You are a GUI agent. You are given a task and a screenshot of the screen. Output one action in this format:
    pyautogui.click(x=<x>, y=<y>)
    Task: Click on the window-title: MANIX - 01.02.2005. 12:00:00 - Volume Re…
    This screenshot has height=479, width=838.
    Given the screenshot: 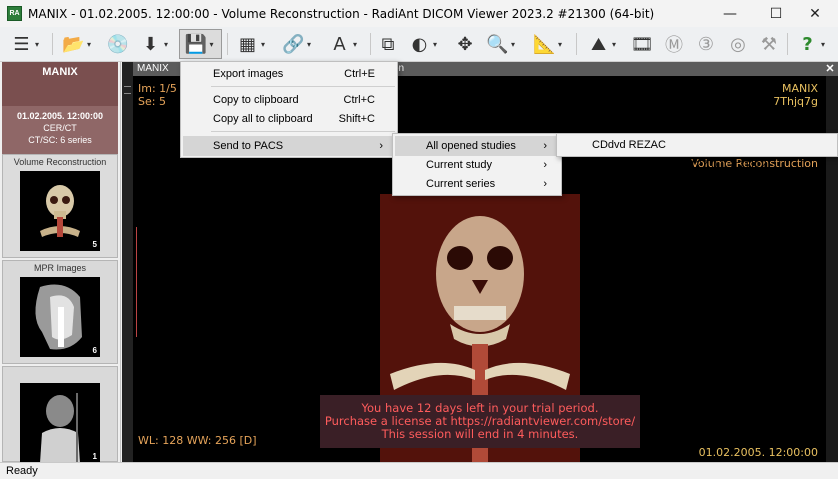 What is the action you would take?
    pyautogui.click(x=341, y=13)
    